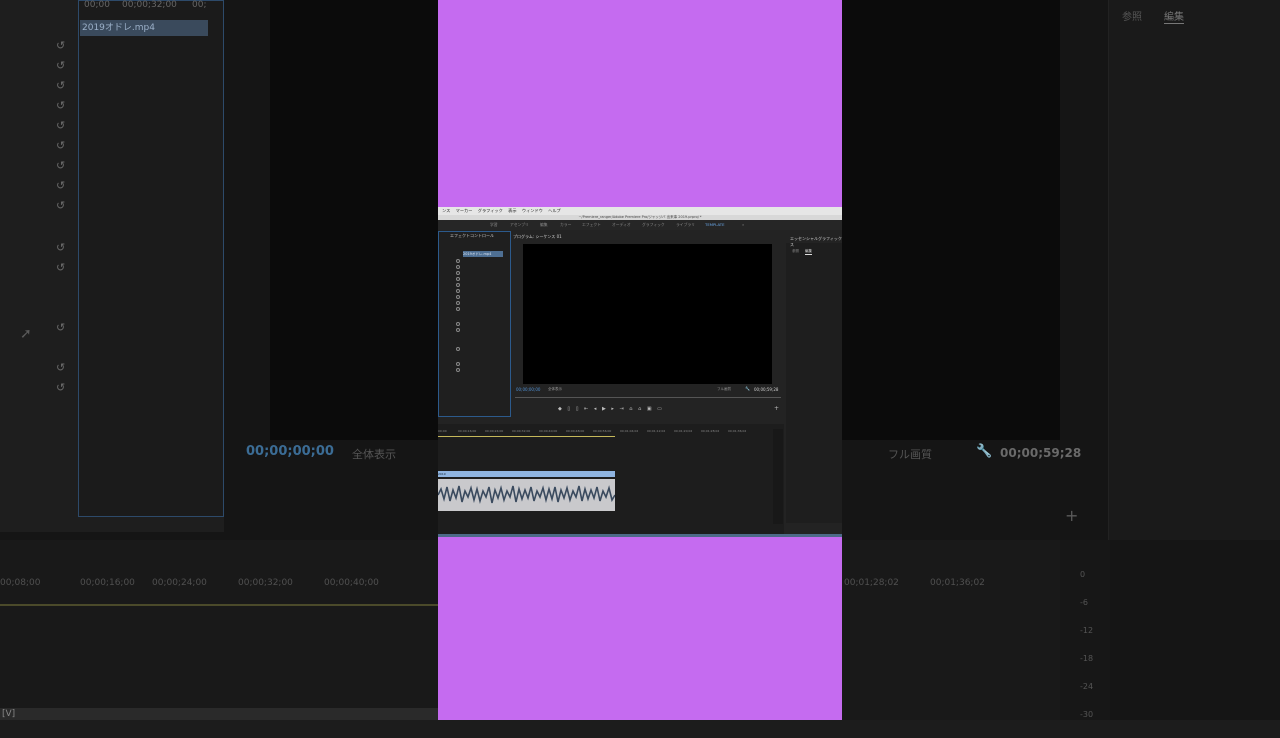  Describe the element at coordinates (512, 210) in the screenshot. I see `menu-item: 表示` at that location.